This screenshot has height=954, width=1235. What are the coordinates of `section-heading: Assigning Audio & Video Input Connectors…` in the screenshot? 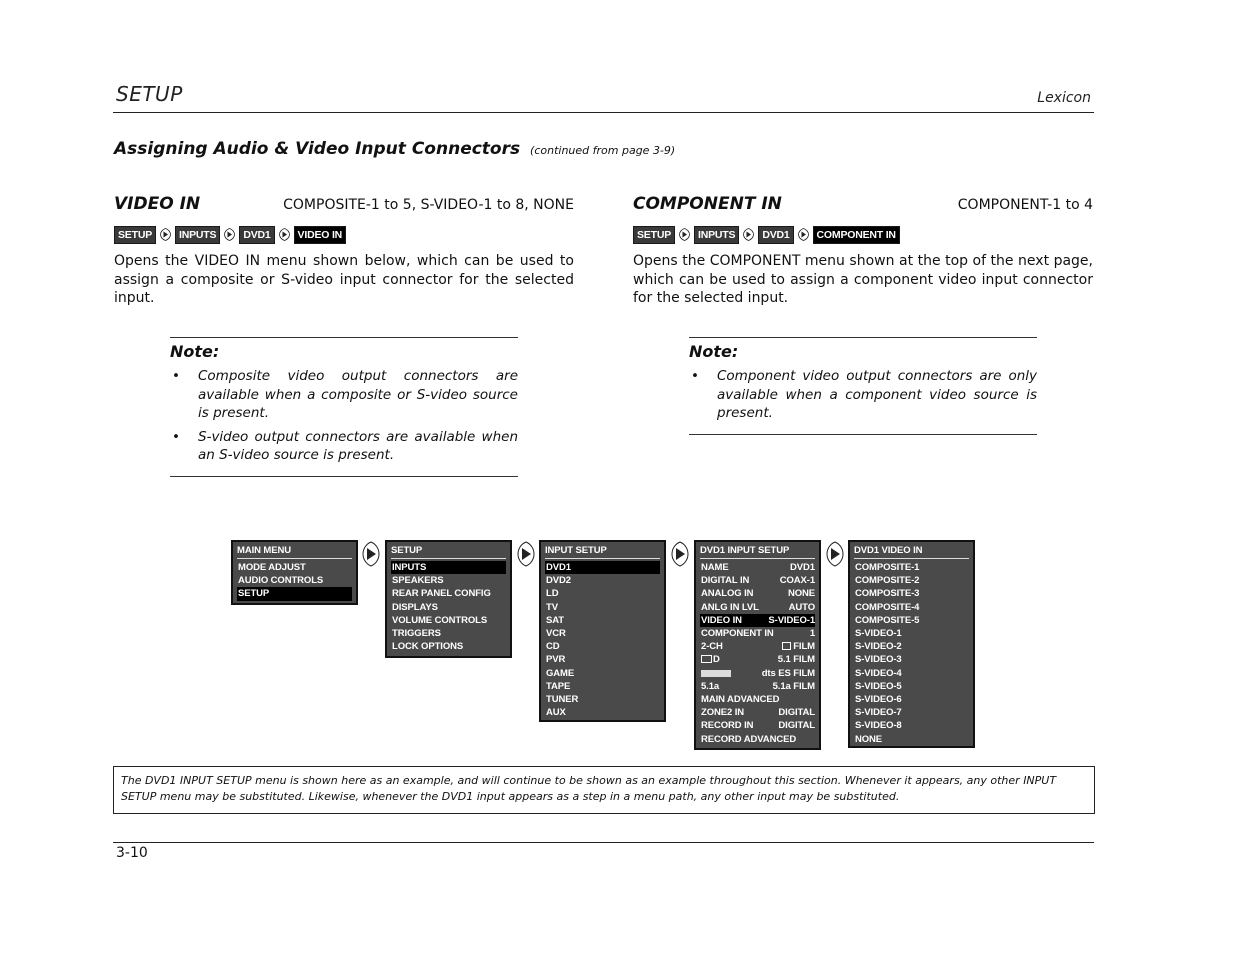 It's located at (394, 149).